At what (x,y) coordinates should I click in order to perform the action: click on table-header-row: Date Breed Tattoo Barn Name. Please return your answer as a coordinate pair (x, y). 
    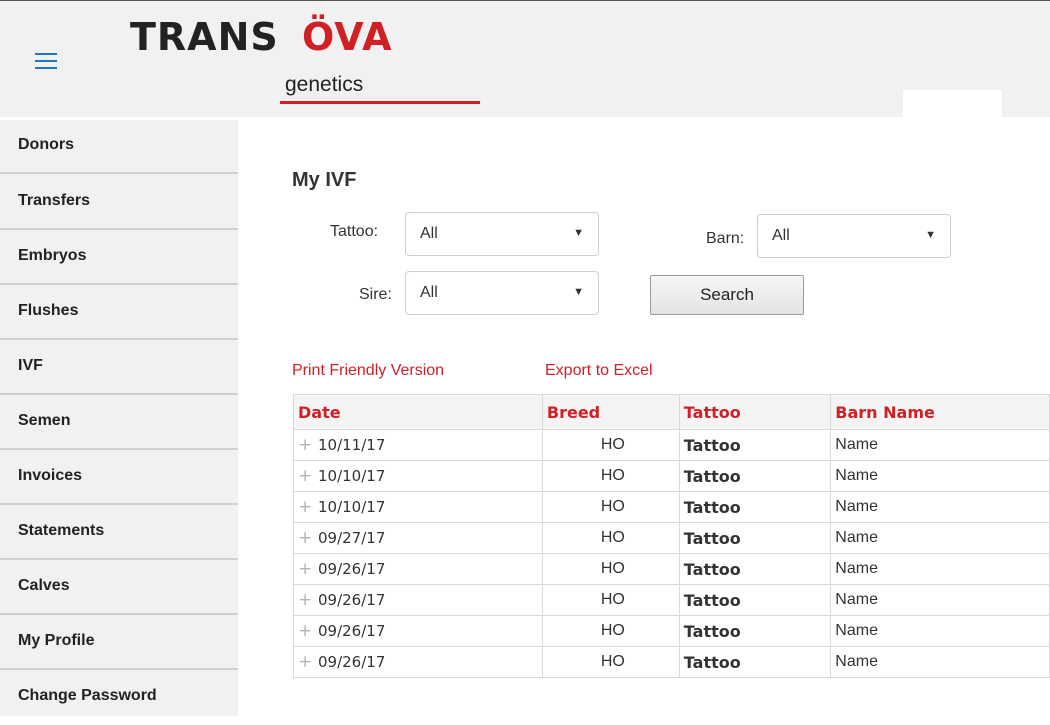
    Looking at the image, I should click on (671, 412).